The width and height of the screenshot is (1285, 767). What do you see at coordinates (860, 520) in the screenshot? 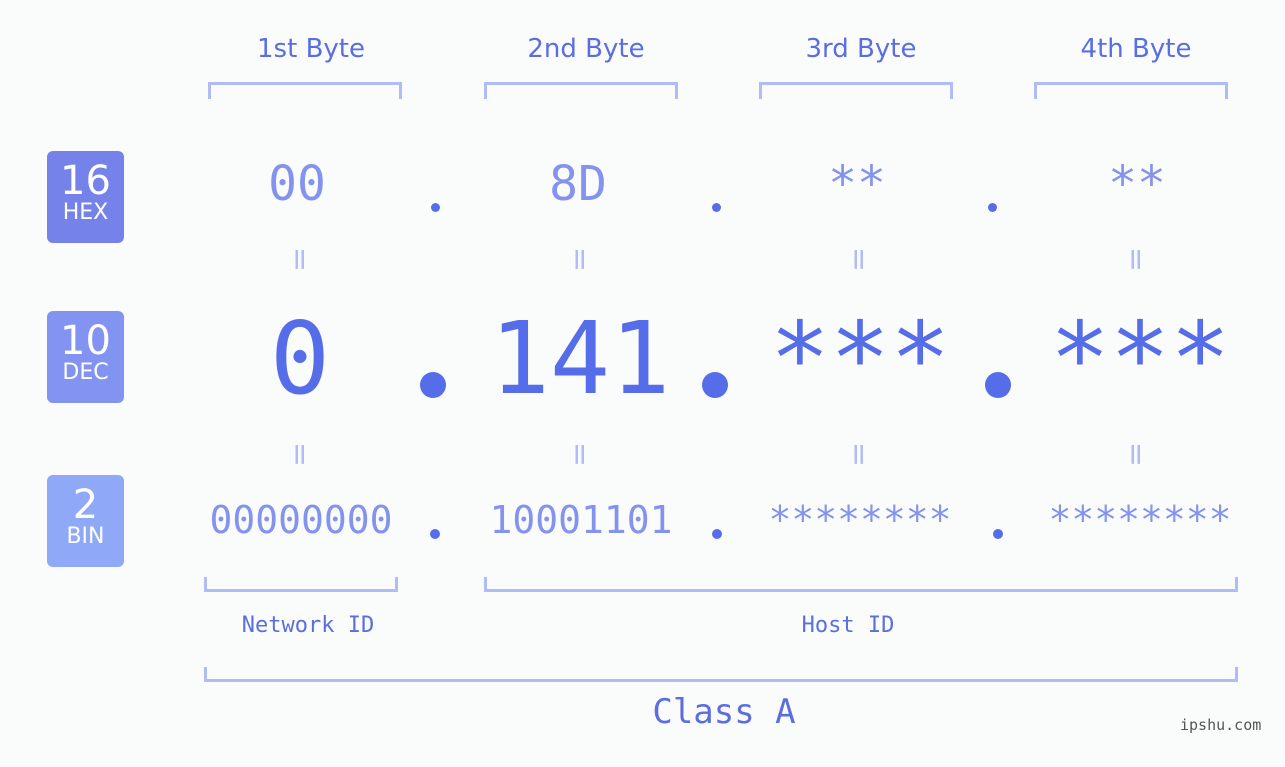
I see `bin-byte-3: ********` at bounding box center [860, 520].